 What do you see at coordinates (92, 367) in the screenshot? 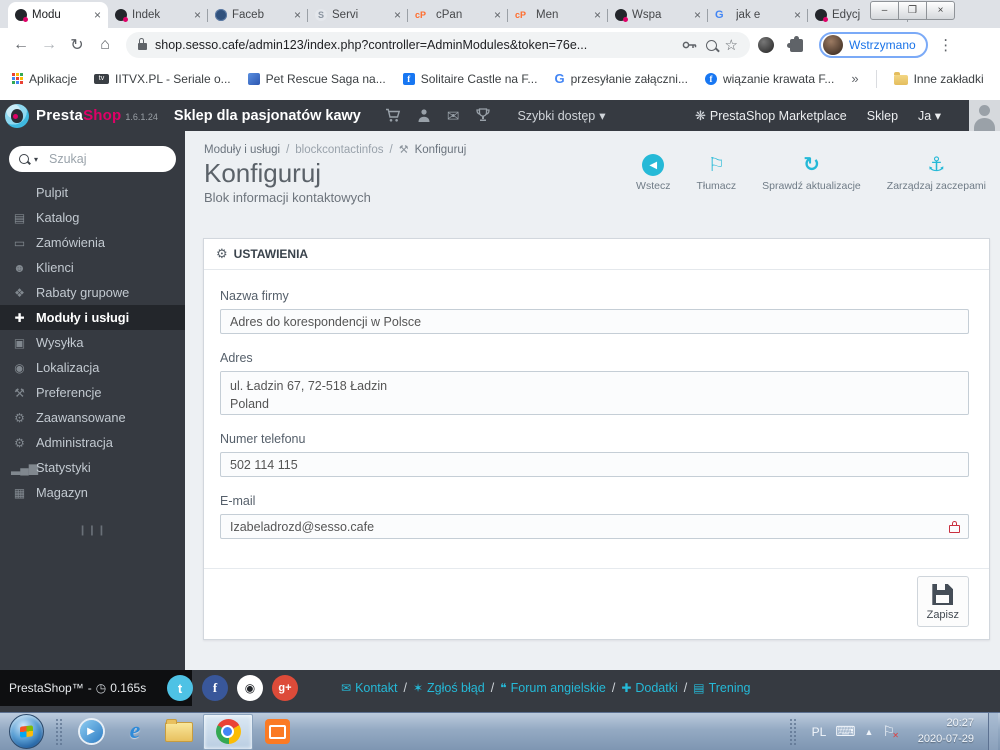
I see `sidebar-item-lokalizacja: ◉ Lokalizacja` at bounding box center [92, 367].